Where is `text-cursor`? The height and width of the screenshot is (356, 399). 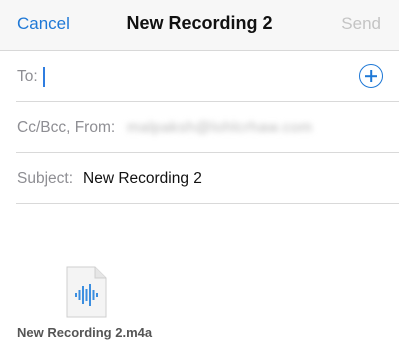
text-cursor is located at coordinates (44, 77).